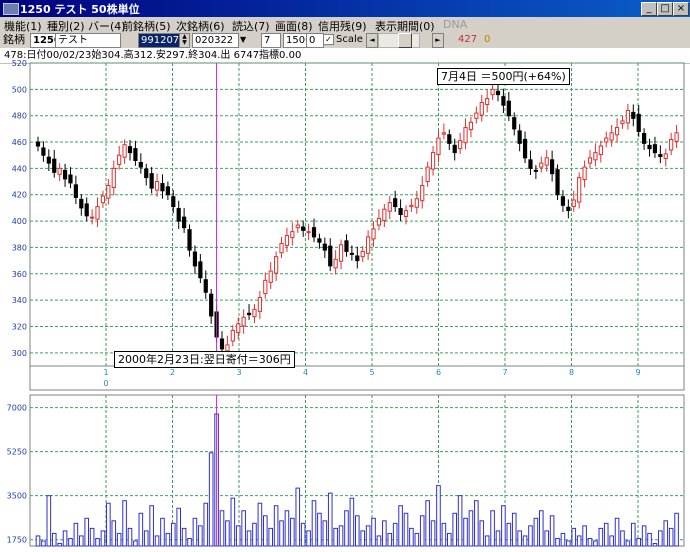 The width and height of the screenshot is (690, 552). I want to click on volume-tick-label: 1750, so click(17, 540).